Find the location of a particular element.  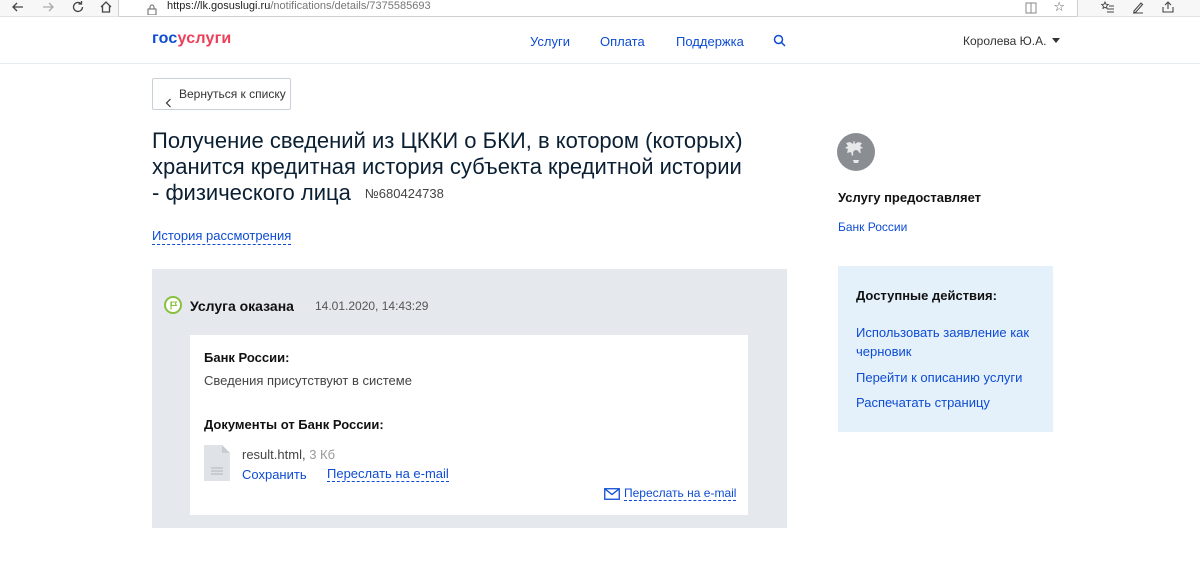

forward-email-link-2: Переслать на e-mail is located at coordinates (680, 493).